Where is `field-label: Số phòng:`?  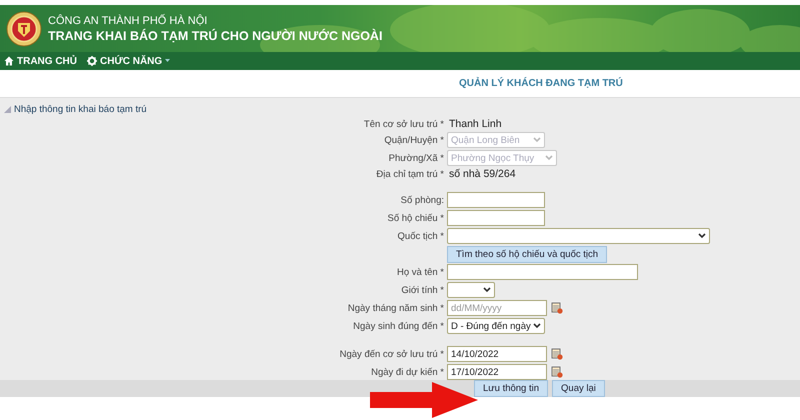 field-label: Số phòng: is located at coordinates (422, 200).